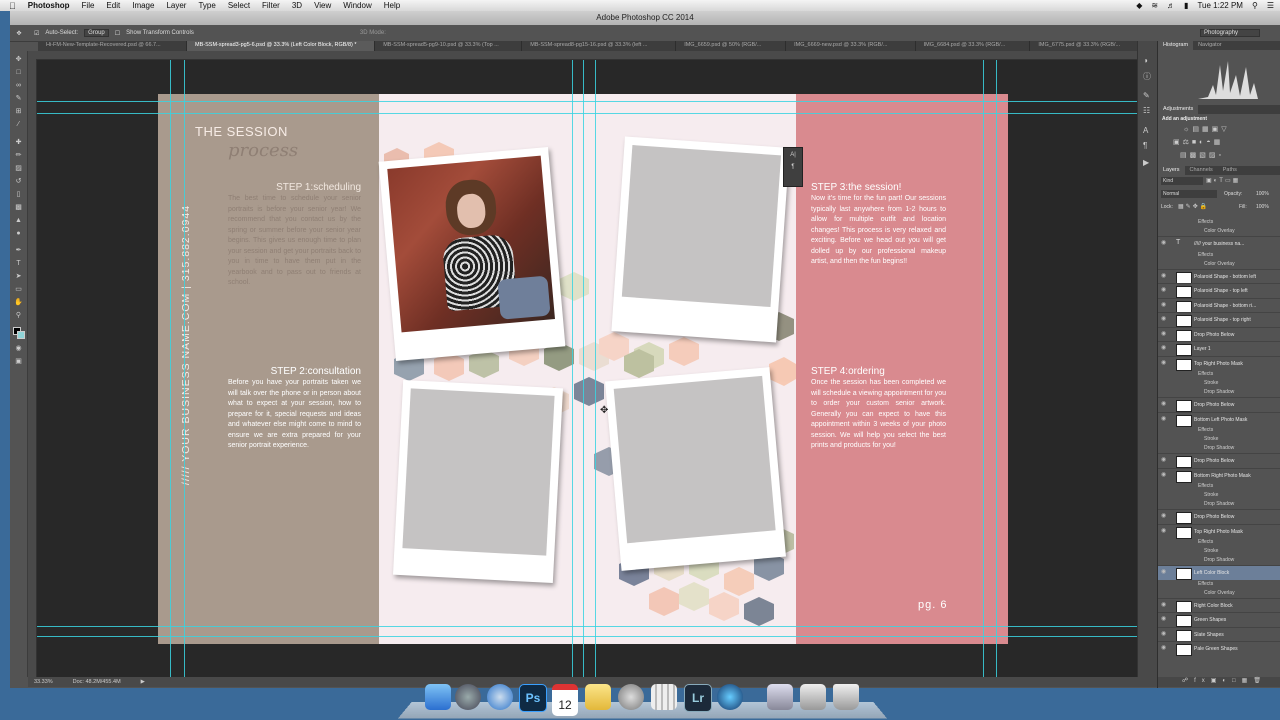 The width and height of the screenshot is (1280, 720). What do you see at coordinates (1219, 319) in the screenshot?
I see `layer-row: ◉ Polaroid Shape - top right` at bounding box center [1219, 319].